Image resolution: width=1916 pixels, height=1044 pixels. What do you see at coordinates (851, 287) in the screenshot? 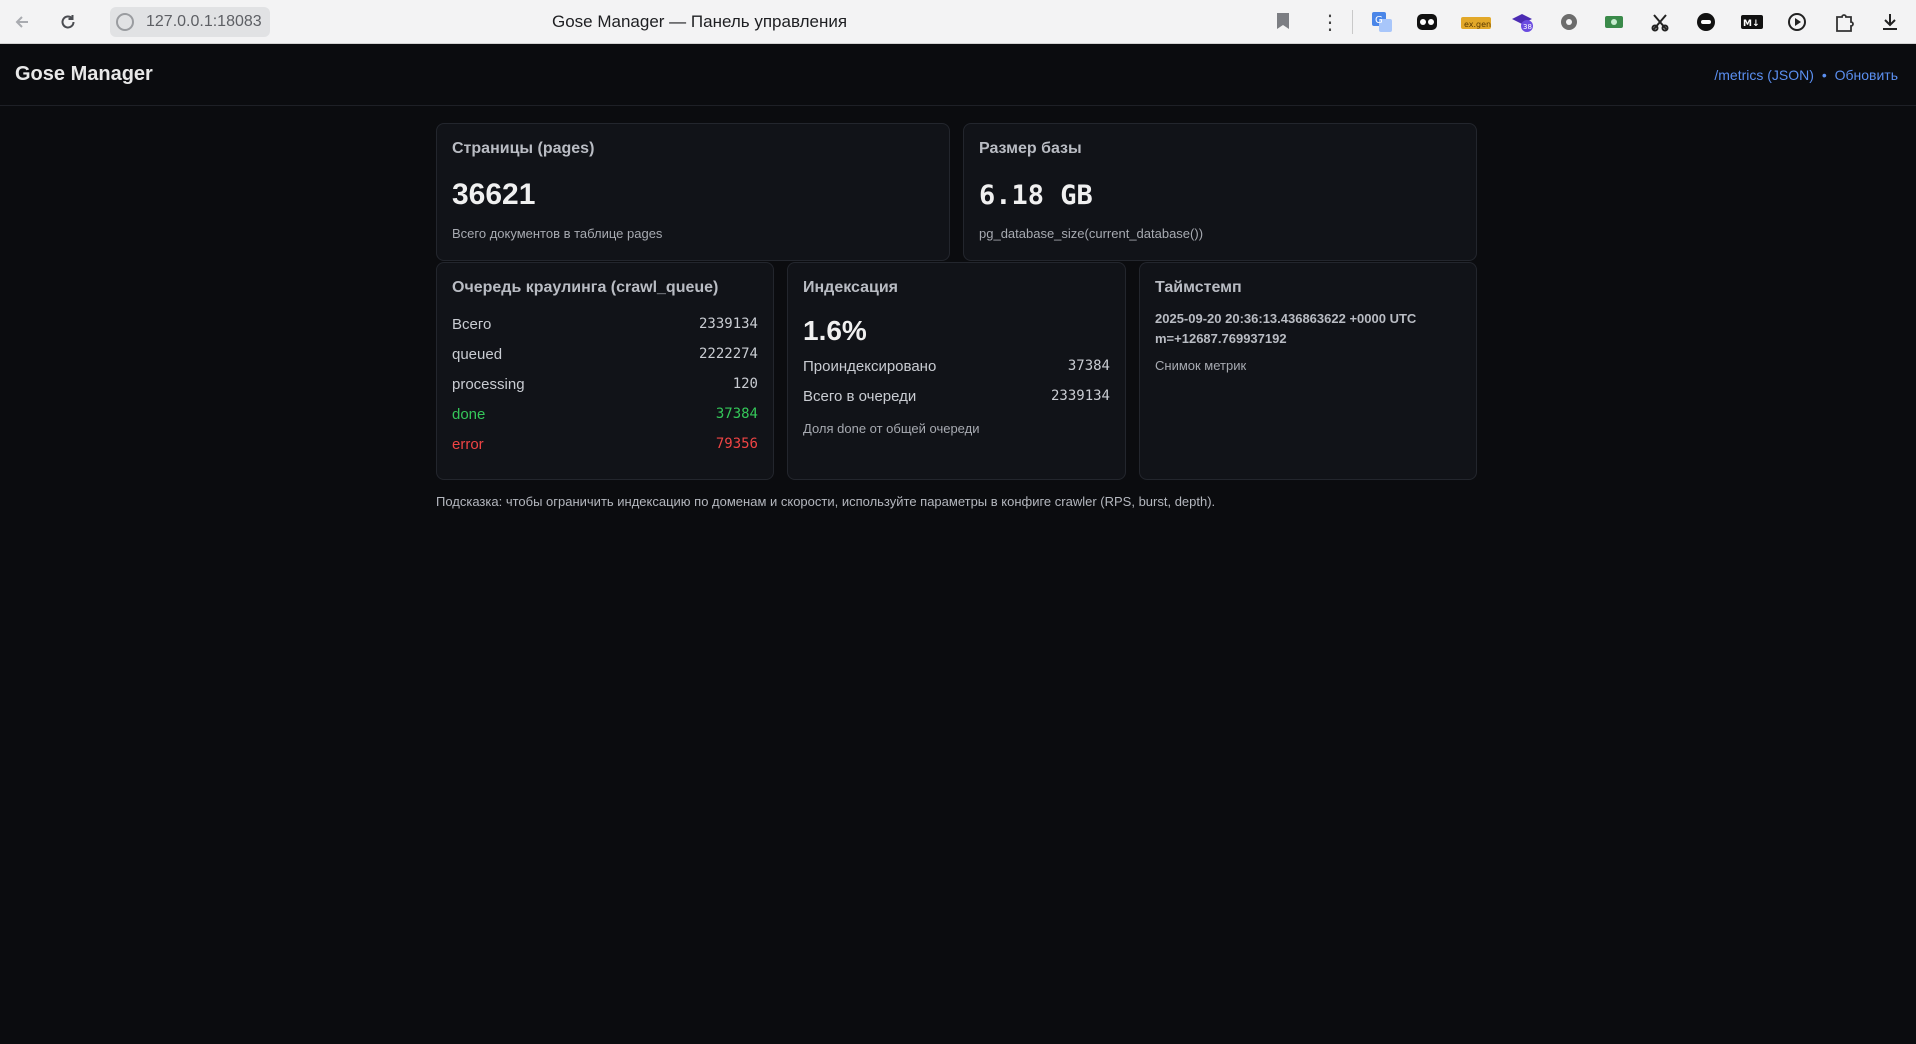
I see `indexing-card-title: Индексация` at bounding box center [851, 287].